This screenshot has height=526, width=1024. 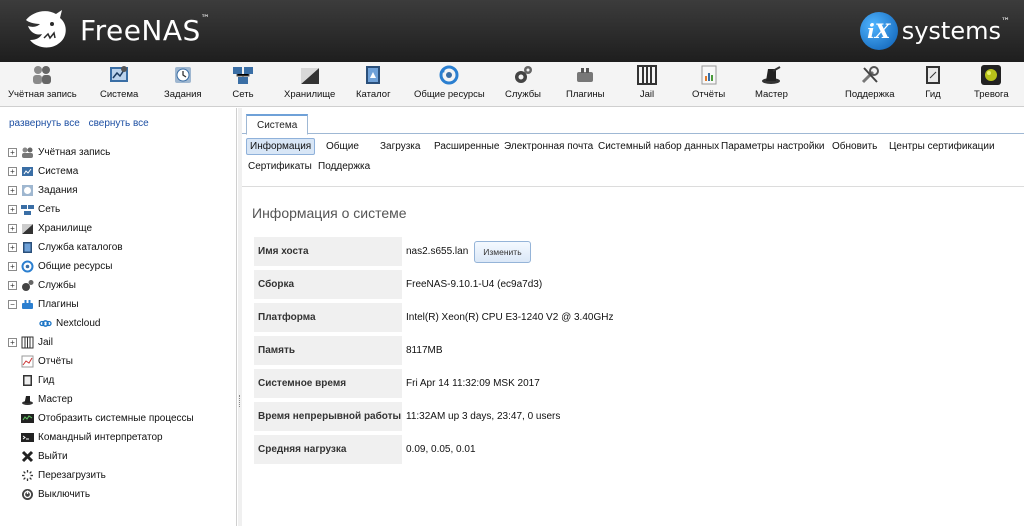 I want to click on toolbar-services: Службы, so click(x=523, y=85).